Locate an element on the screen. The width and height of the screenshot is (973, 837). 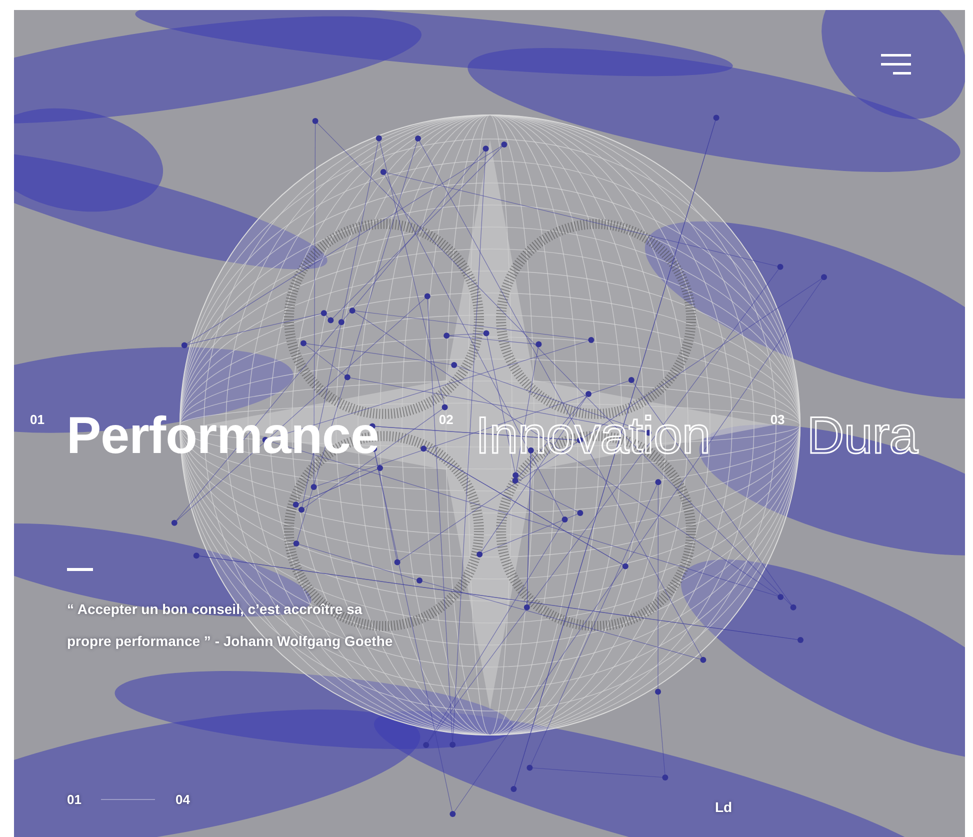
slide-tab: 03 Dura is located at coordinates (844, 436).